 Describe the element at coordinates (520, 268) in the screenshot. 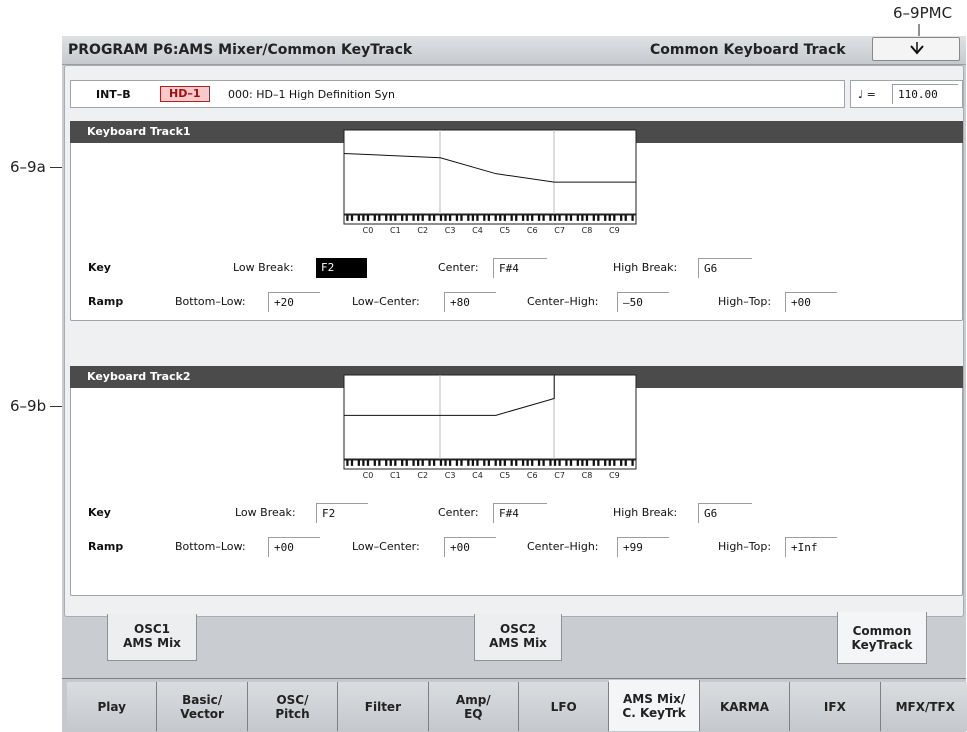

I see `track1-center-field: F#4` at that location.